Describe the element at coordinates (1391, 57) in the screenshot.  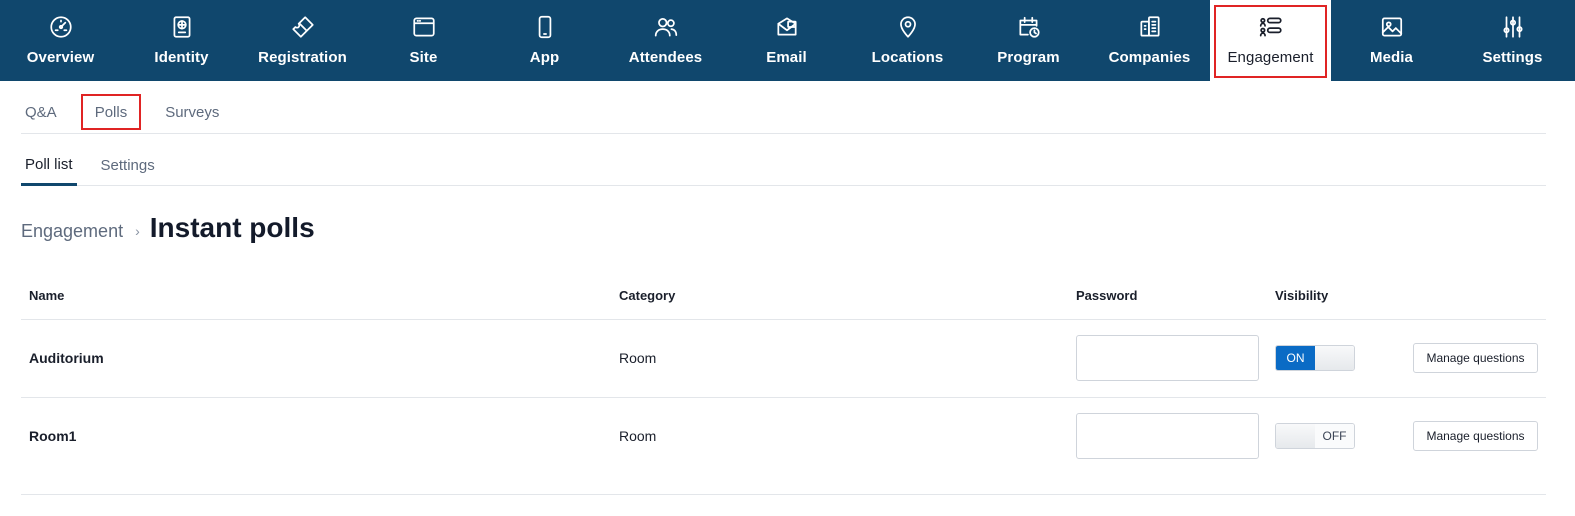
I see `nav-label: Media` at that location.